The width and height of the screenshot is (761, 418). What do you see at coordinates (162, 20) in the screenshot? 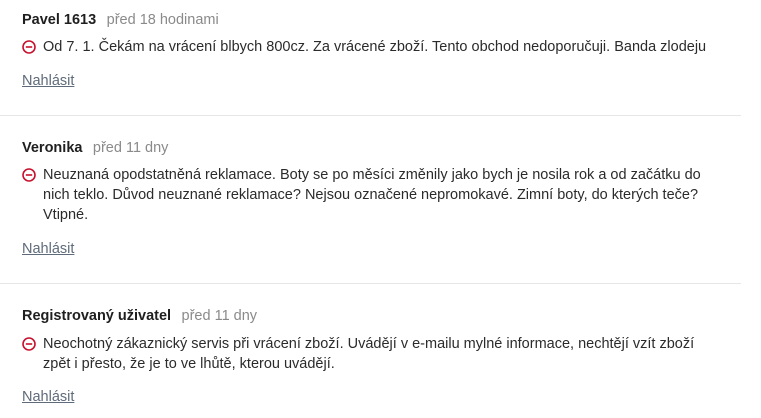
I see `review-time: před 18 hodinami` at bounding box center [162, 20].